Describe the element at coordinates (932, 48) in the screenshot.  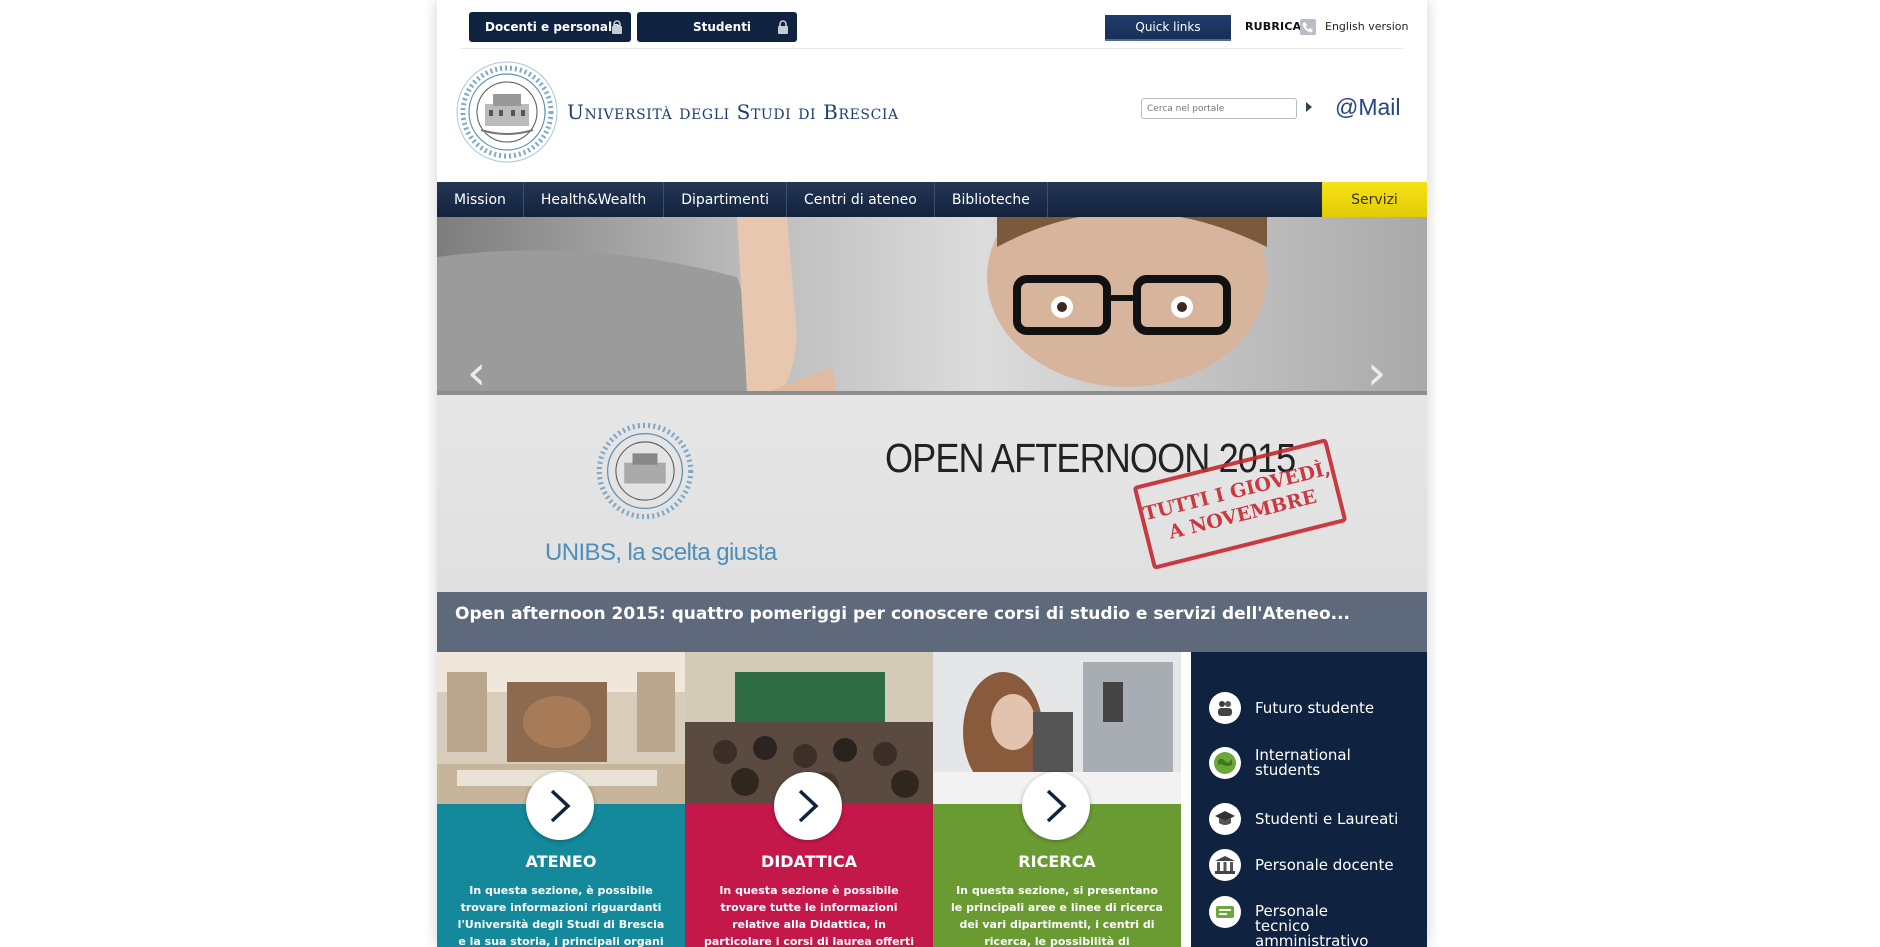
I see `top-divider` at that location.